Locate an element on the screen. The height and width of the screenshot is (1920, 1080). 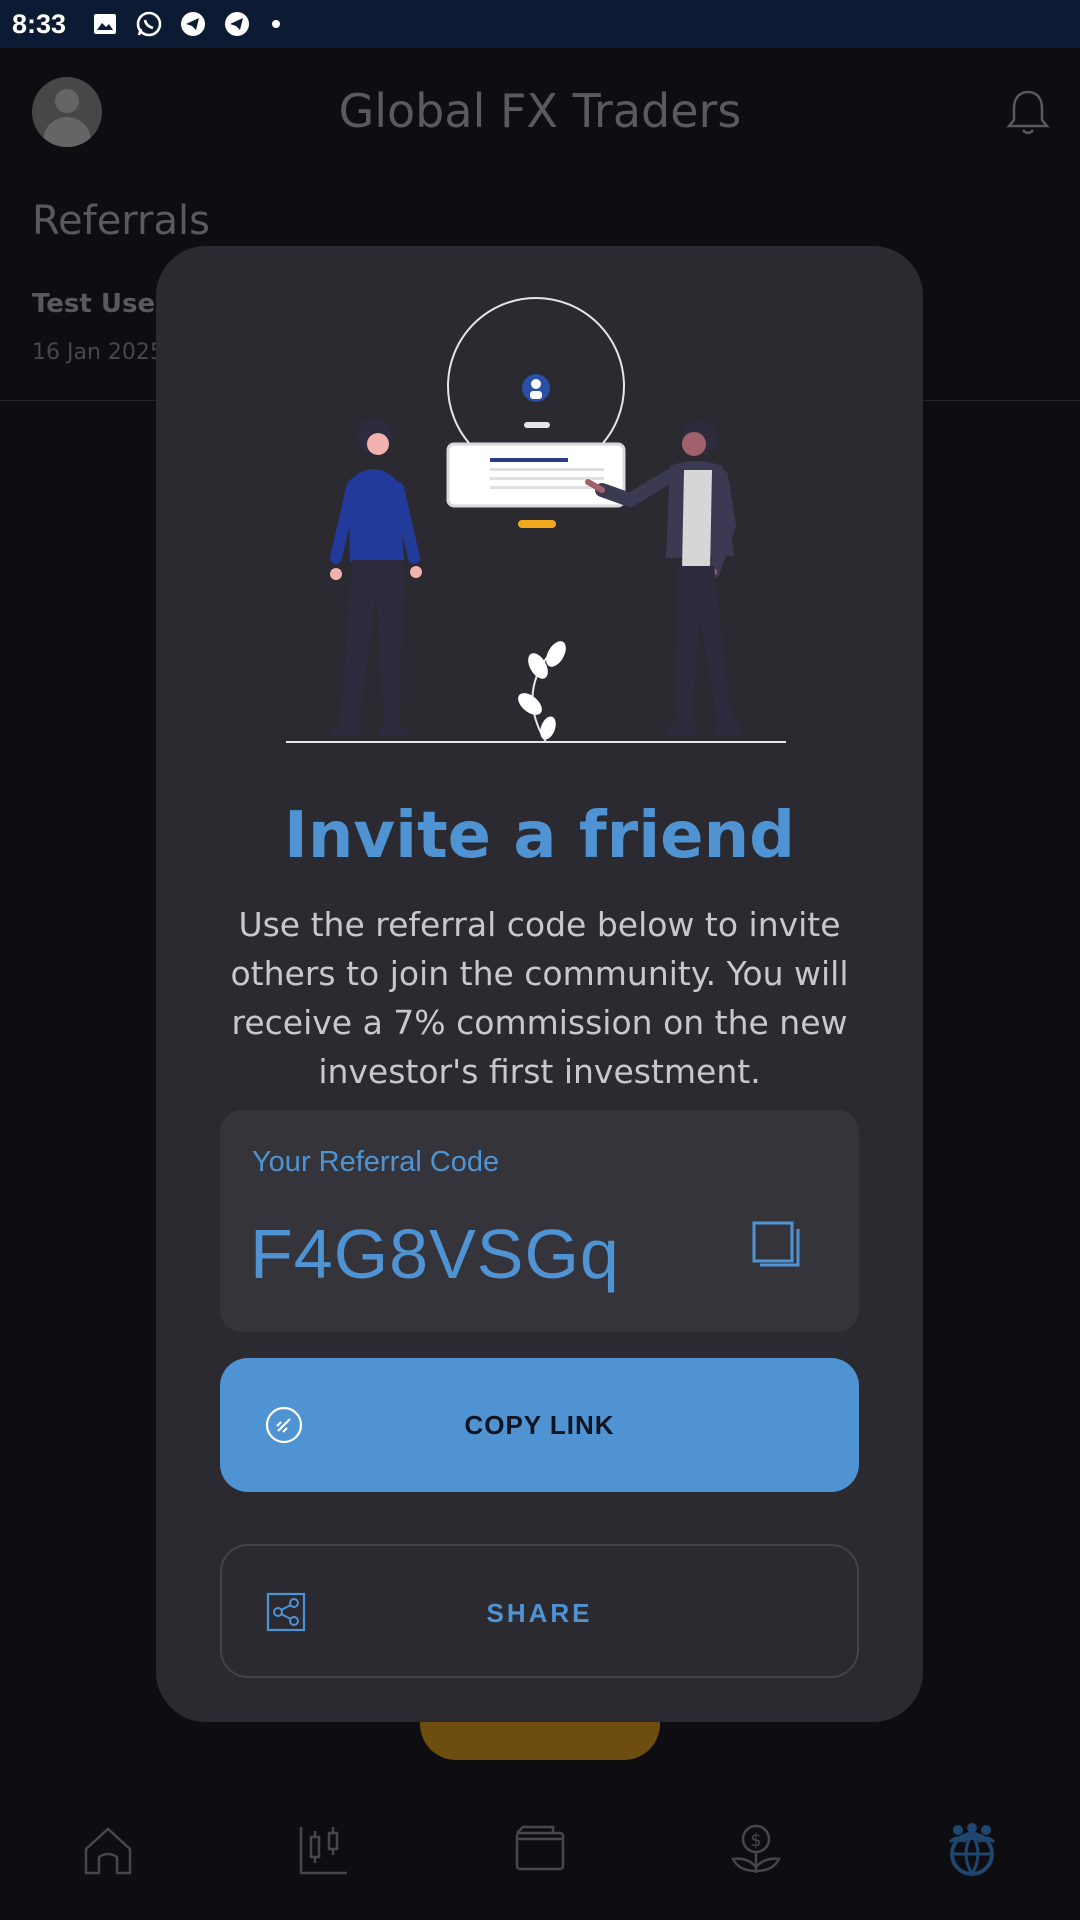
share-button: SHARE is located at coordinates (539, 1611).